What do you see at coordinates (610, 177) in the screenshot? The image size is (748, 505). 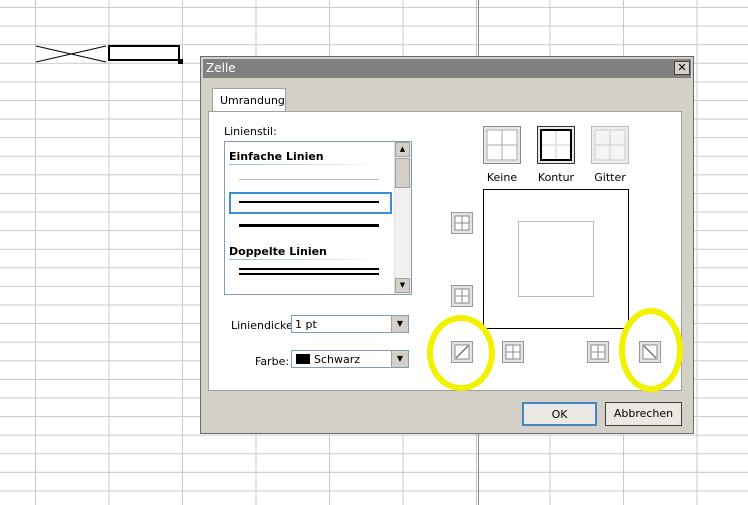 I see `preset-grid-label: Gitter` at bounding box center [610, 177].